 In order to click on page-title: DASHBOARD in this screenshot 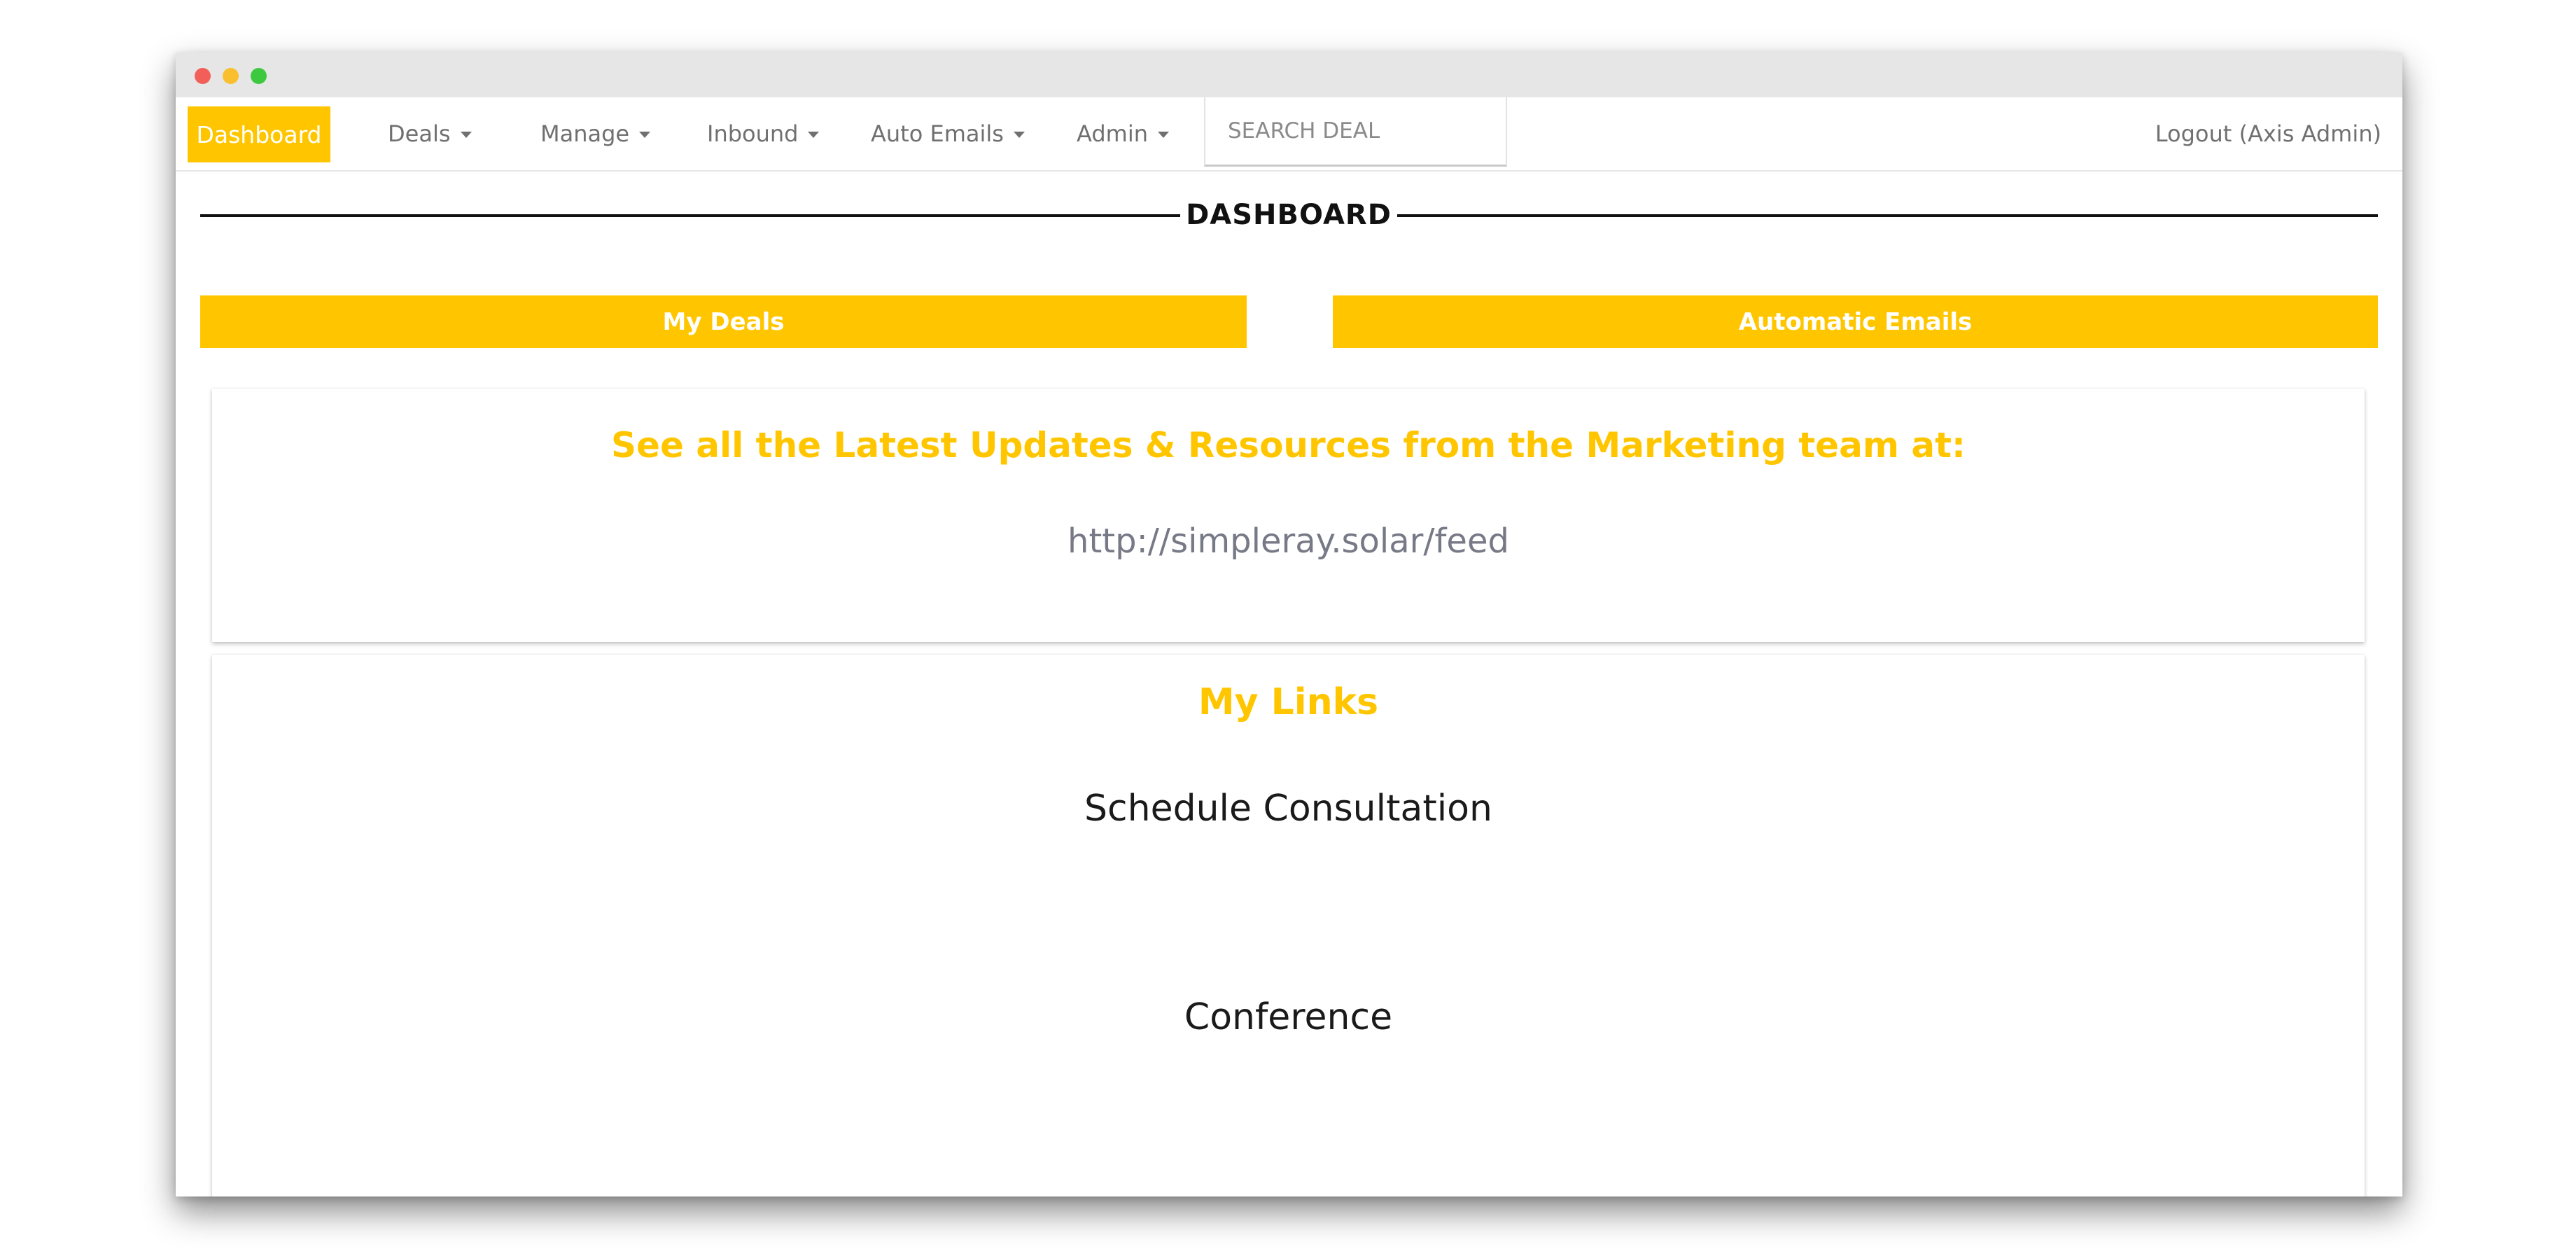, I will do `click(1289, 215)`.